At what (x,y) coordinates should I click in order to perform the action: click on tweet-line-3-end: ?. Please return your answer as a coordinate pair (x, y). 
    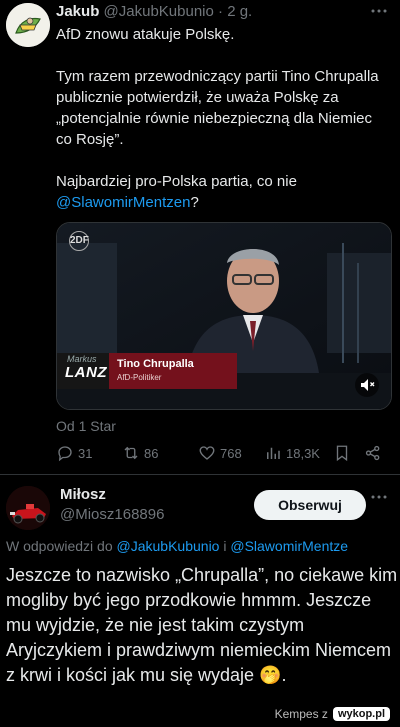
    Looking at the image, I should click on (194, 202).